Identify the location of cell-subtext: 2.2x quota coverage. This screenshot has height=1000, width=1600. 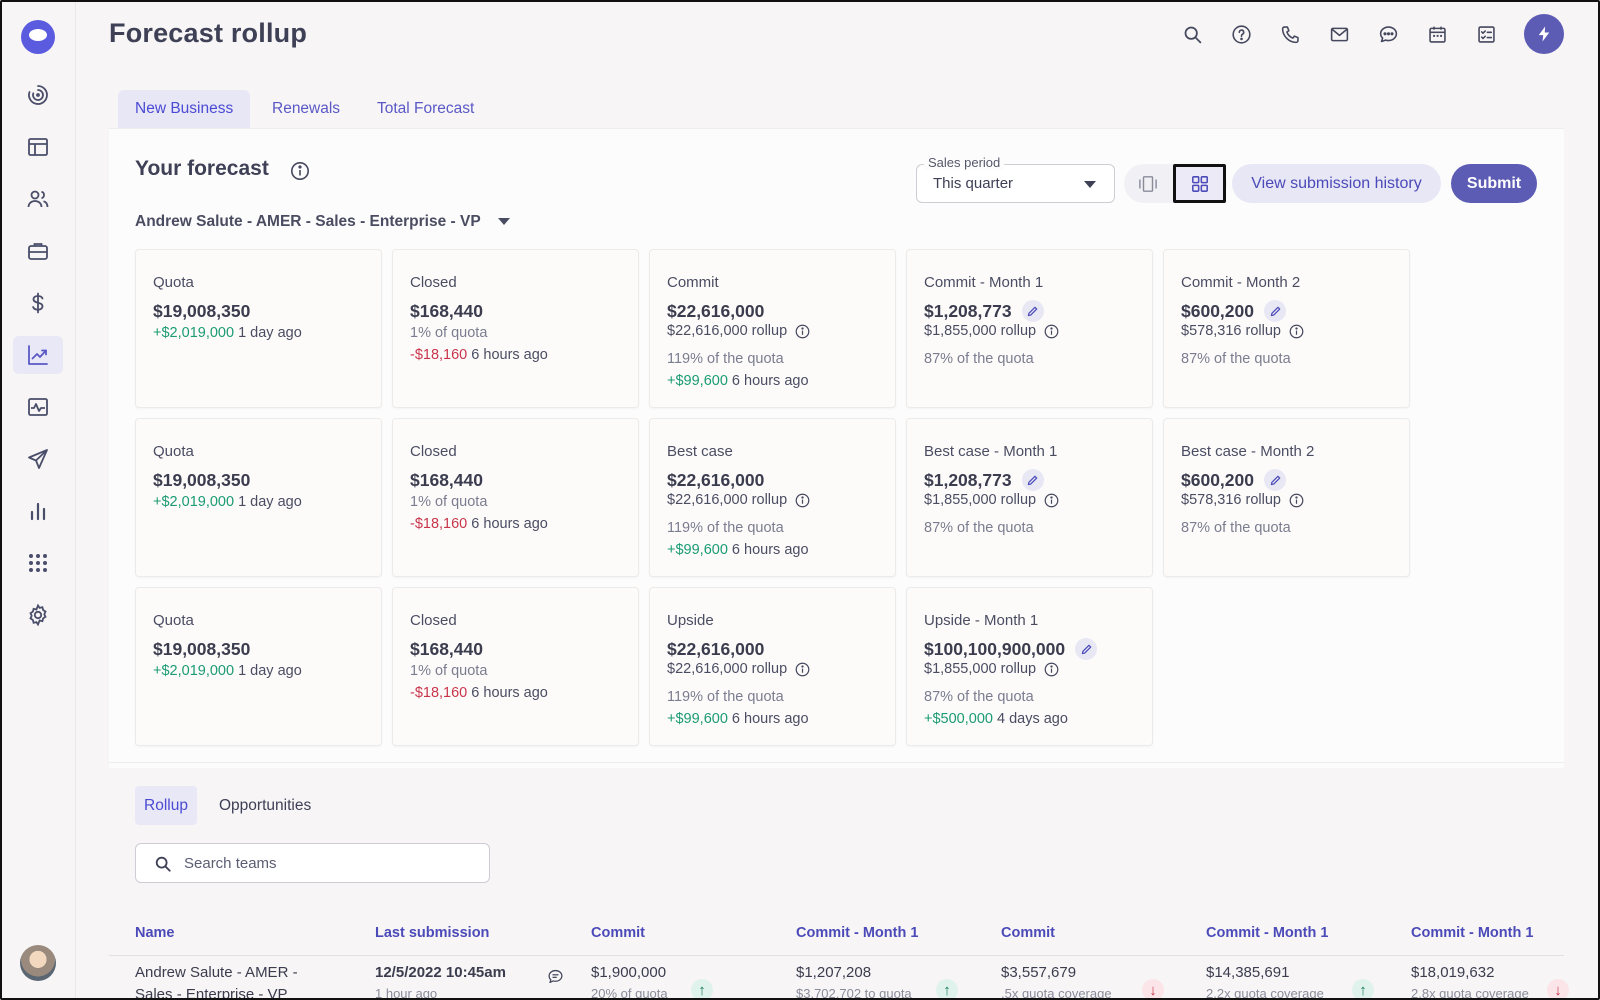
(1265, 993).